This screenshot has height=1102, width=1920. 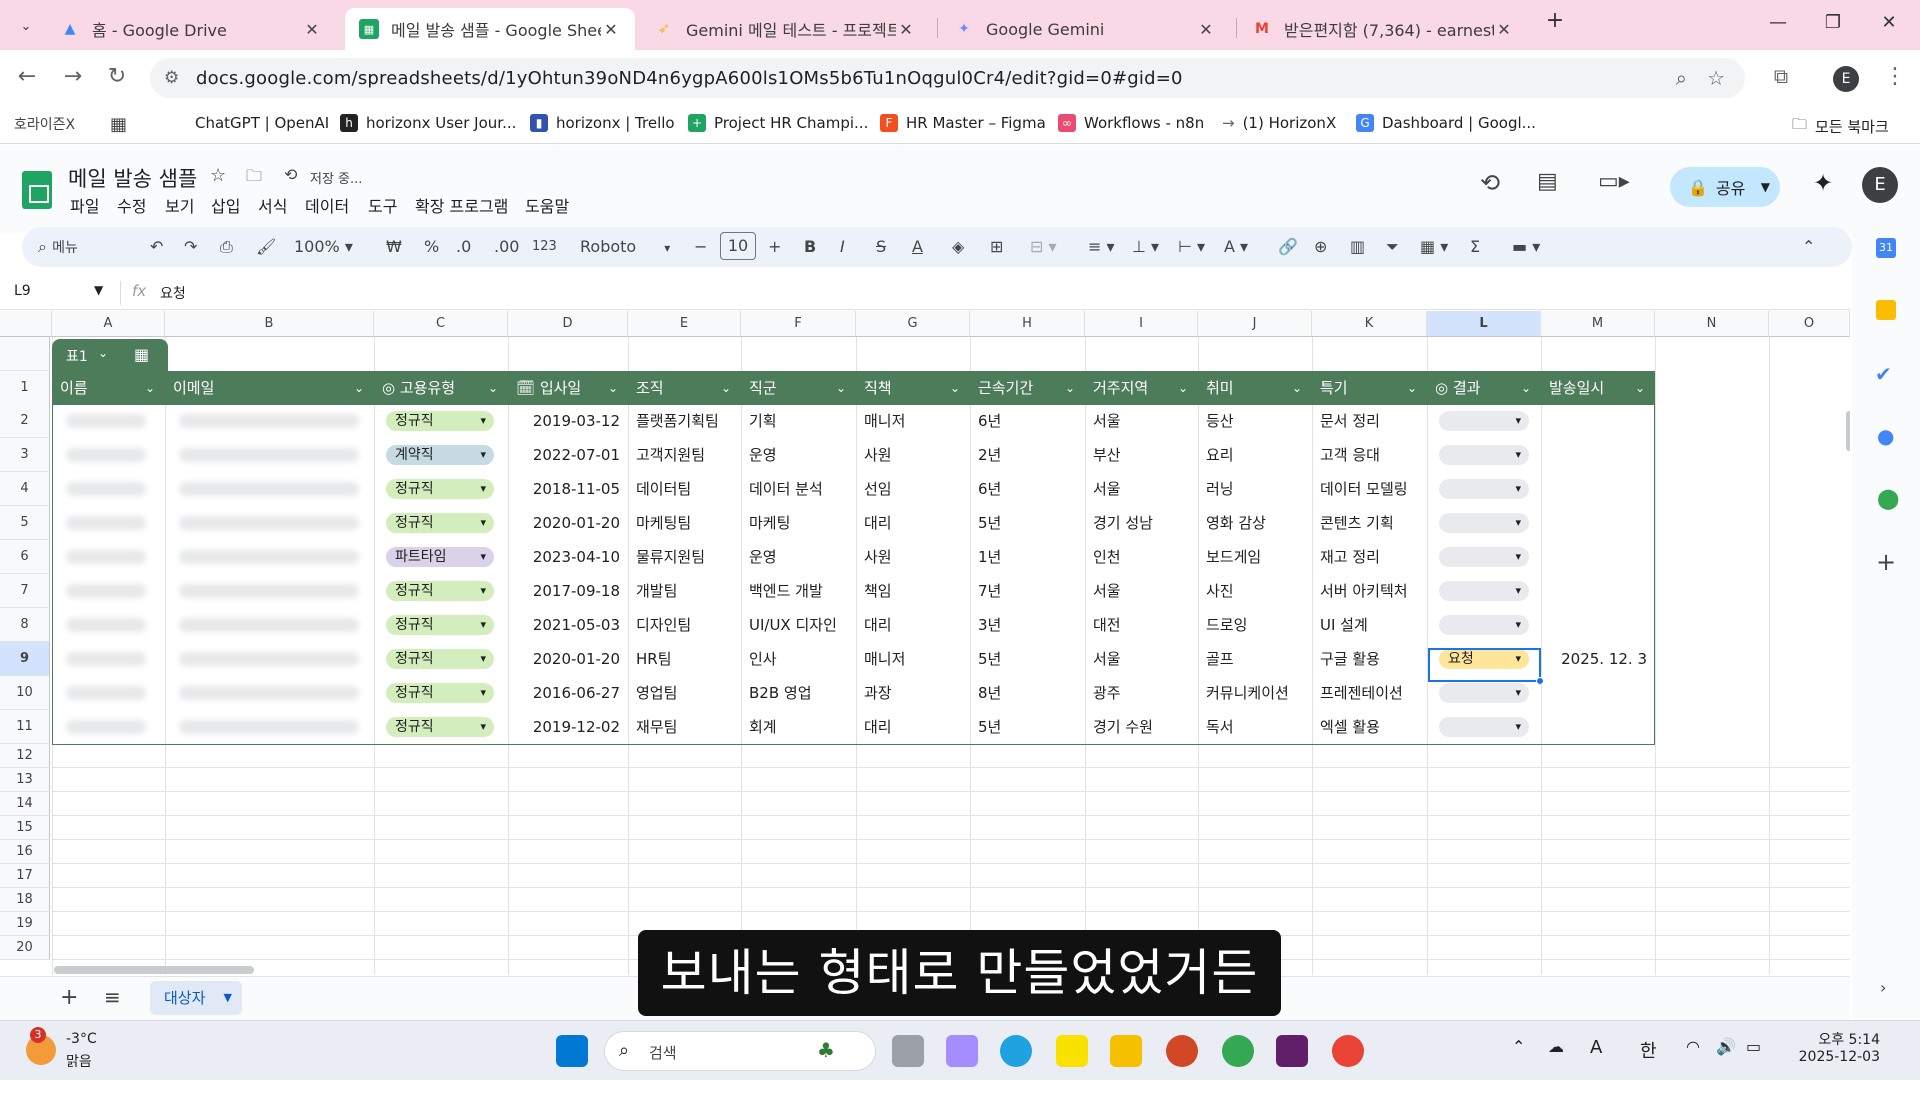 What do you see at coordinates (1369, 727) in the screenshot?
I see `table-cell: 엑셀 활용` at bounding box center [1369, 727].